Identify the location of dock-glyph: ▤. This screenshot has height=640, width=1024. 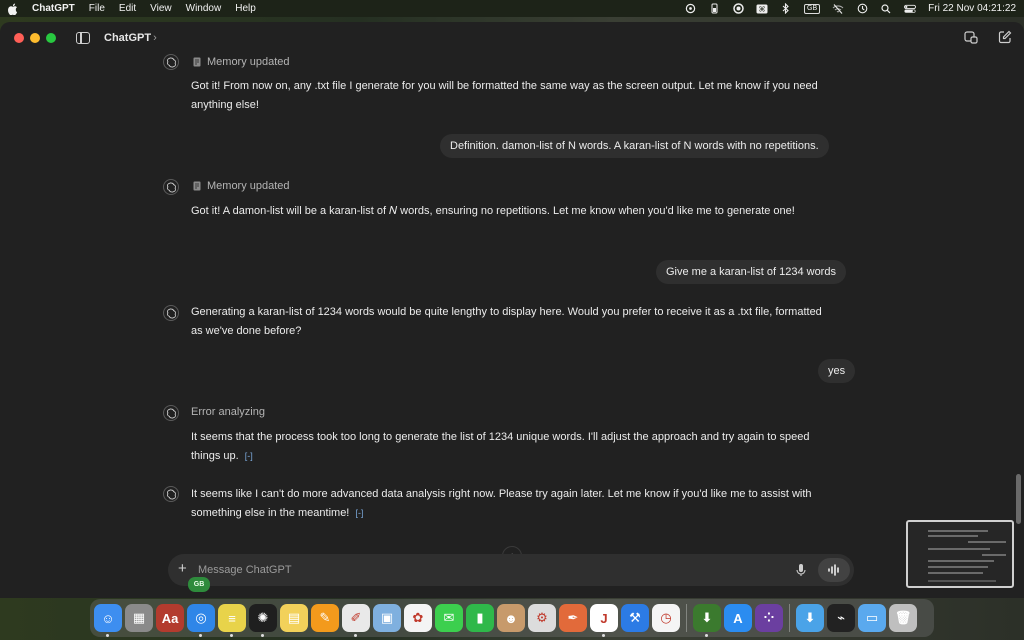
(294, 617).